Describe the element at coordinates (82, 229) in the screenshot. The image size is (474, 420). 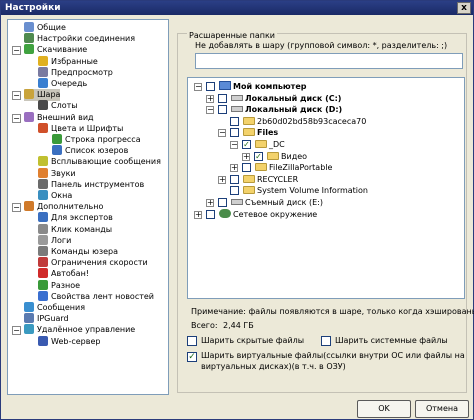
I see `sidebar-item-label: Клик команды` at that location.